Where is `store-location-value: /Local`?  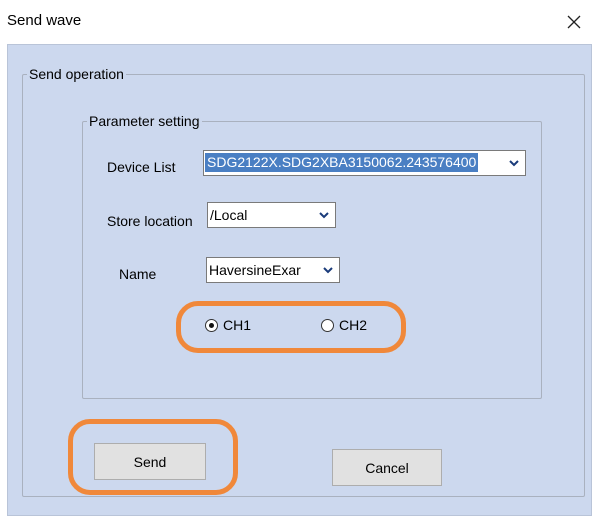 store-location-value: /Local is located at coordinates (229, 215).